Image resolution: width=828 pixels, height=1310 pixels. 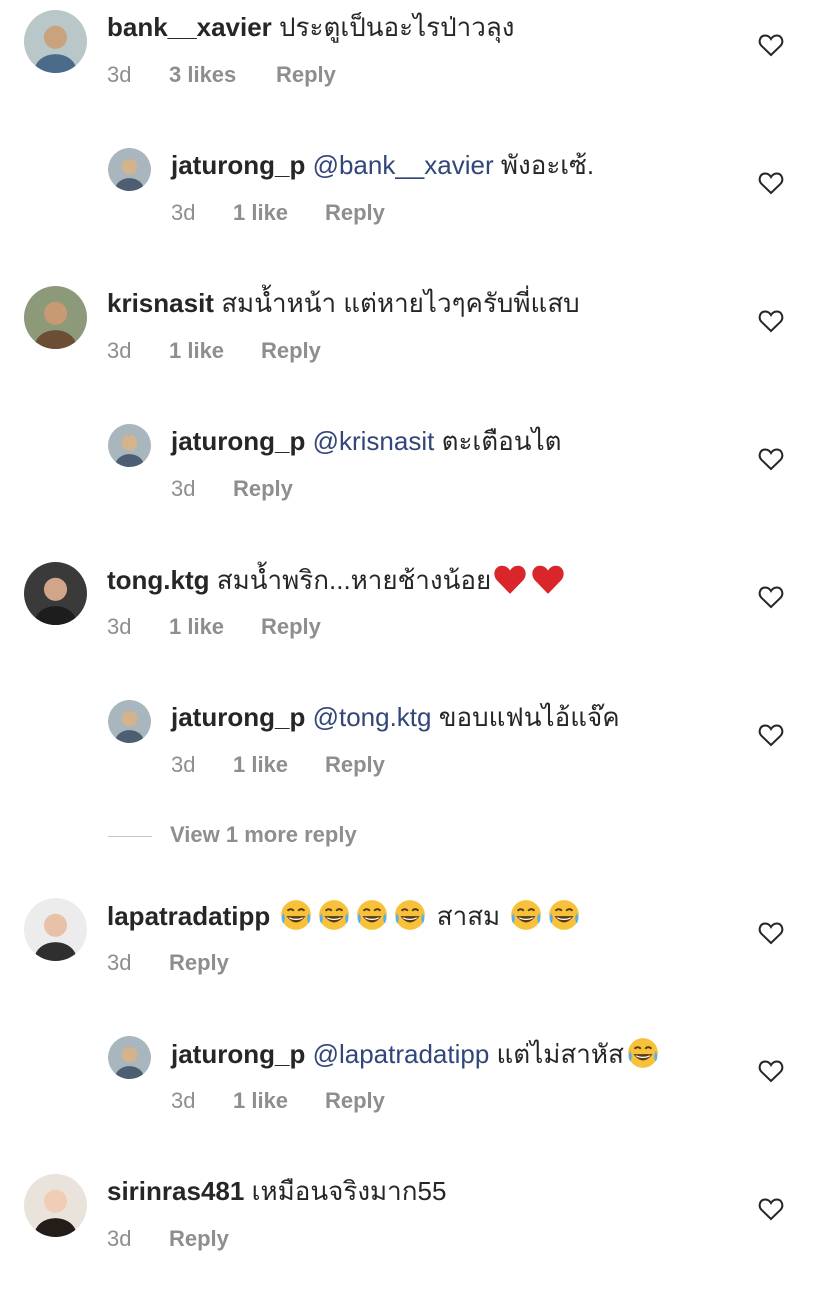 I want to click on comment-body: สมน้ำหน้า แต่หายไวๆครับพี่แสบ, so click(x=400, y=303).